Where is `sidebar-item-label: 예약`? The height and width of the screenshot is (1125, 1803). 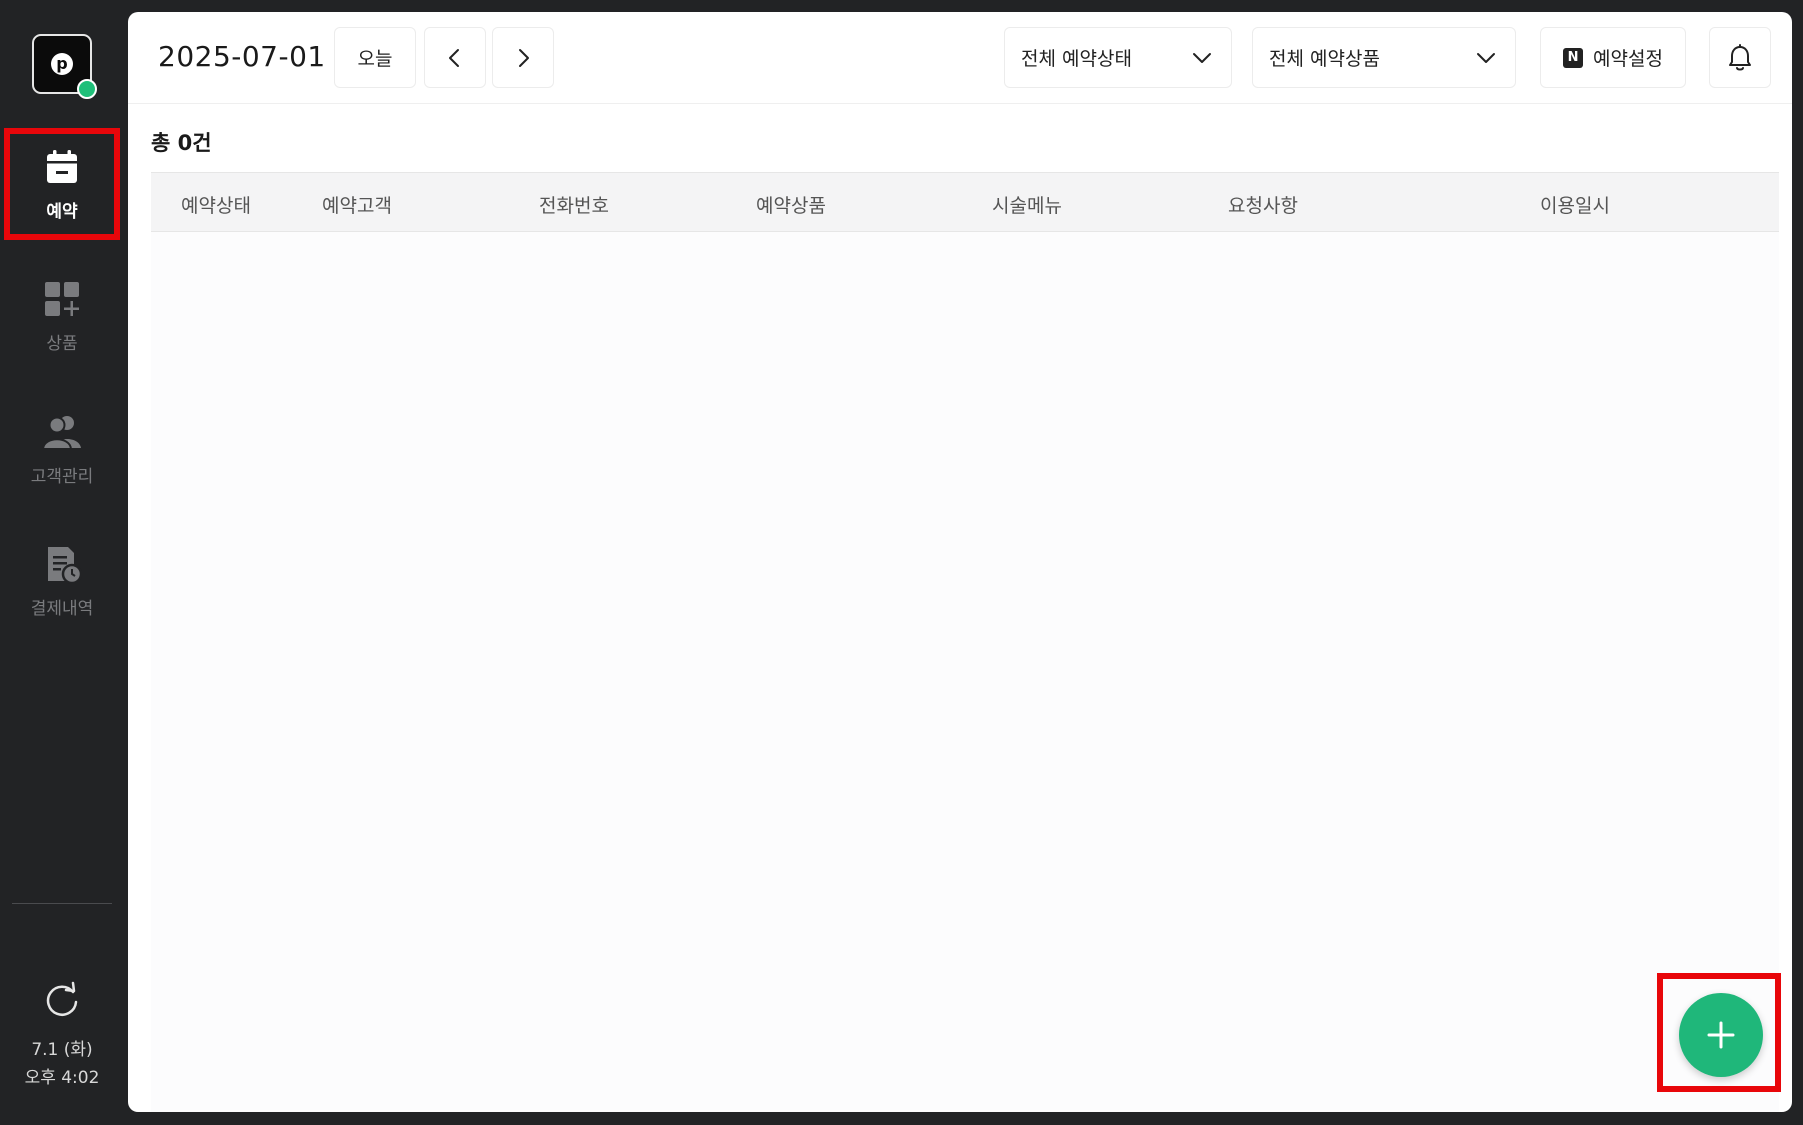 sidebar-item-label: 예약 is located at coordinates (62, 211).